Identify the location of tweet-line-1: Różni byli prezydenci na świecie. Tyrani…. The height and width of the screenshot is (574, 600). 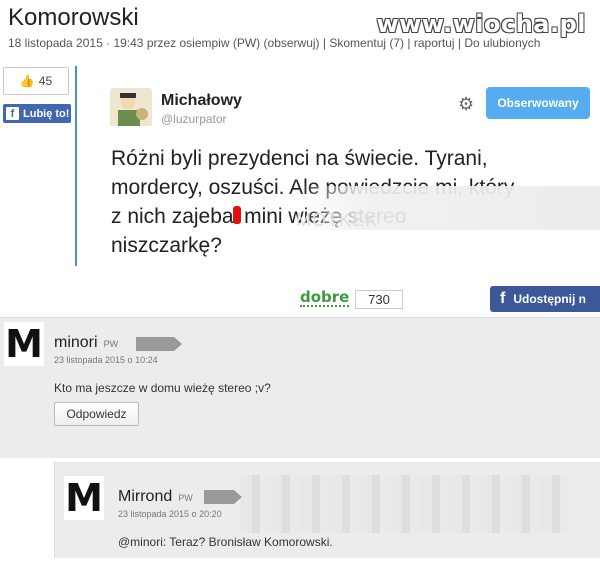
(299, 158).